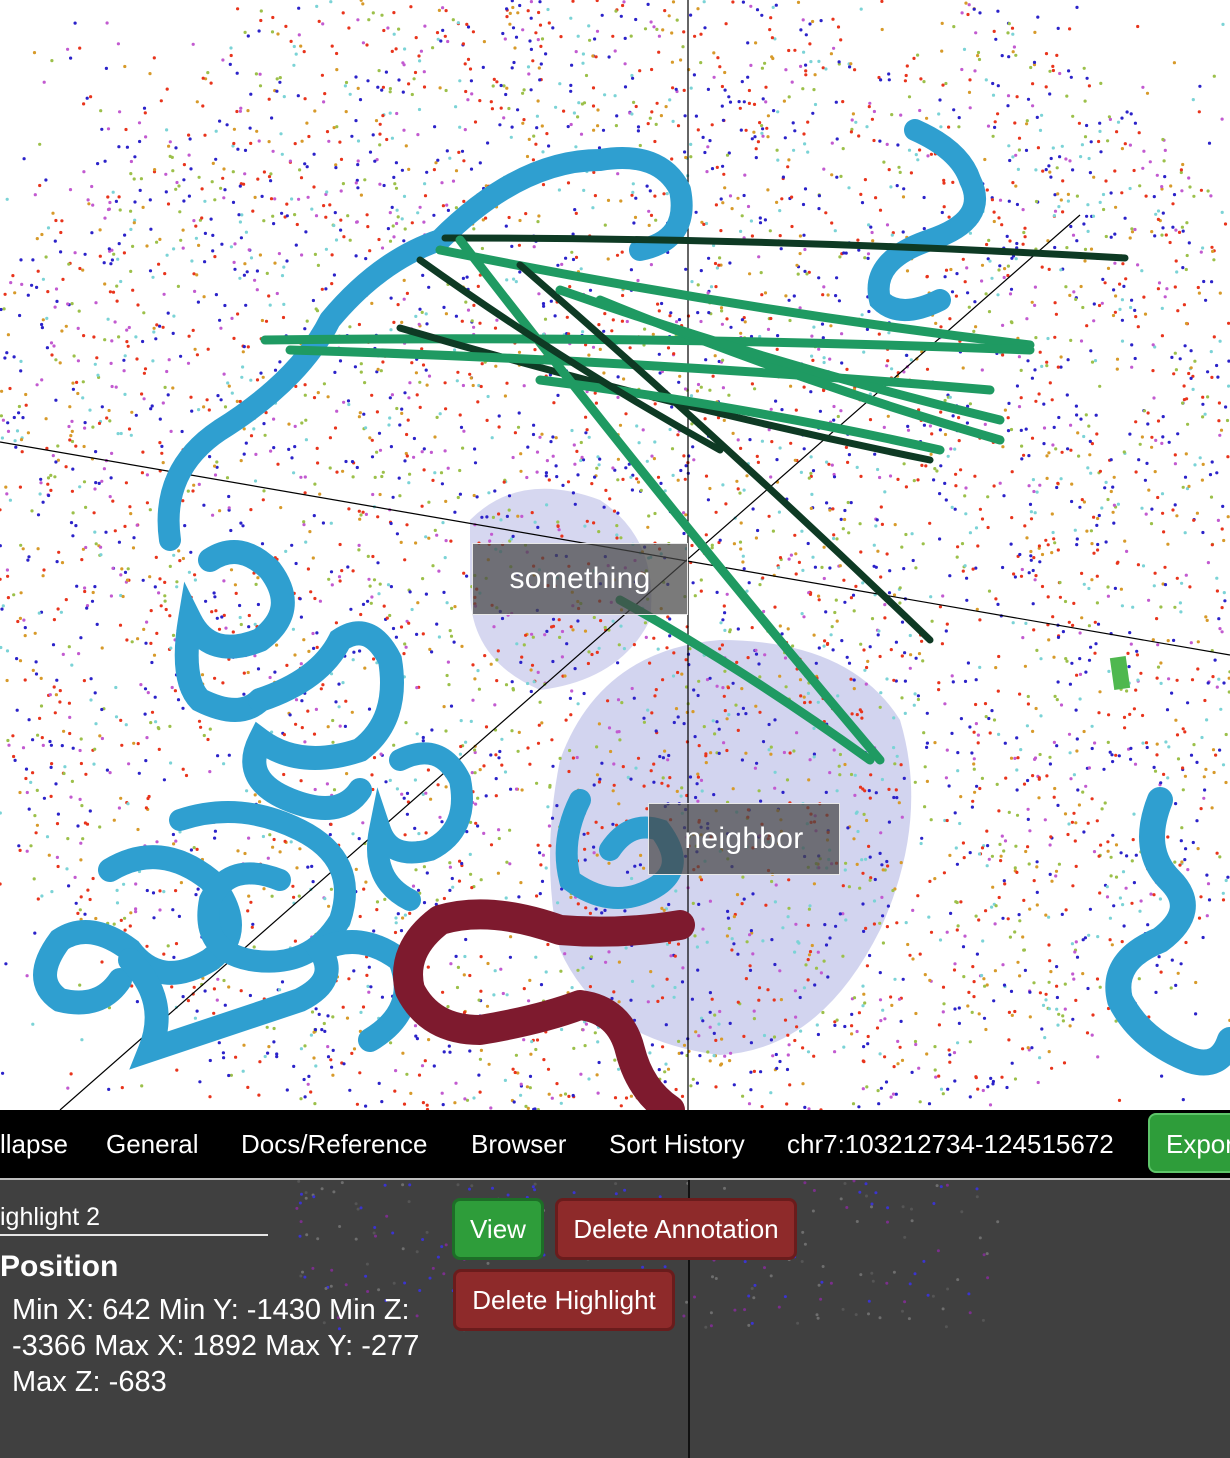  Describe the element at coordinates (676, 1229) in the screenshot. I see `delete-annotation-button: Delete Annotation` at that location.